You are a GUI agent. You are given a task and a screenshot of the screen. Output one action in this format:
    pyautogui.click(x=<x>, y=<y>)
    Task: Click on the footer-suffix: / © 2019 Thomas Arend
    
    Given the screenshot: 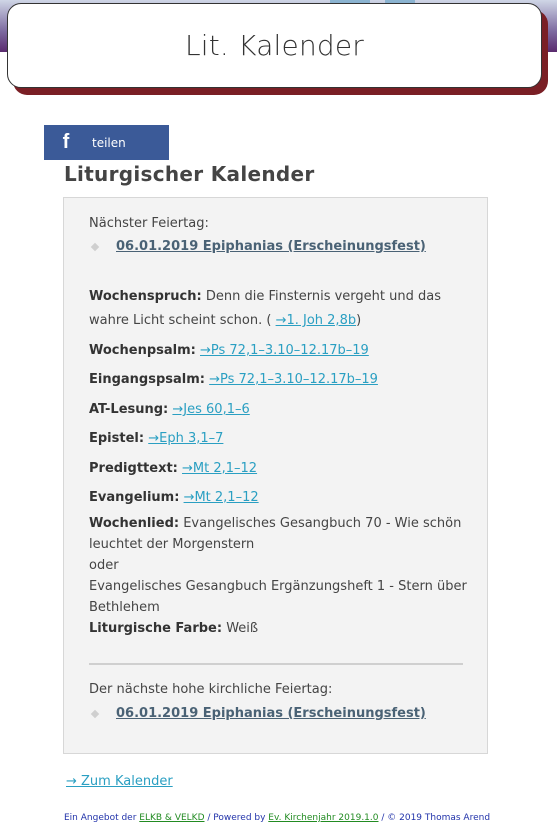 What is the action you would take?
    pyautogui.click(x=434, y=818)
    